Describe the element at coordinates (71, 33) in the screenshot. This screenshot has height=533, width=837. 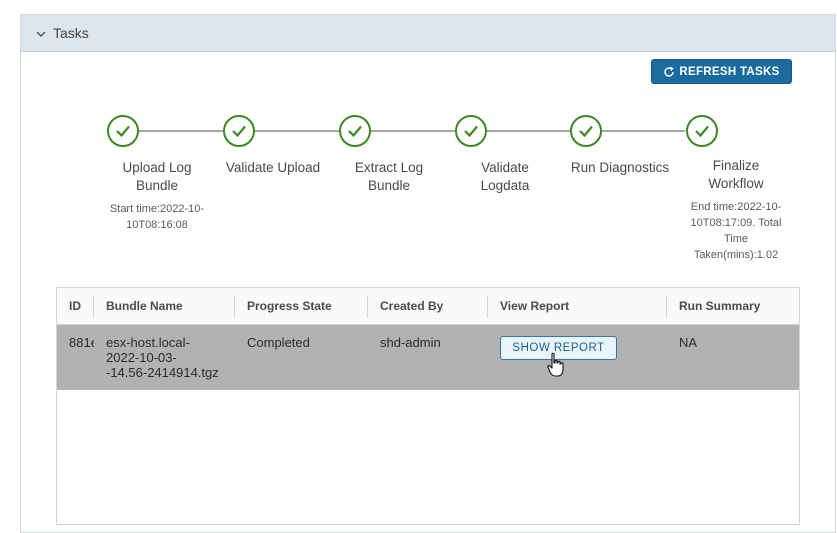
I see `panel-title: Tasks` at that location.